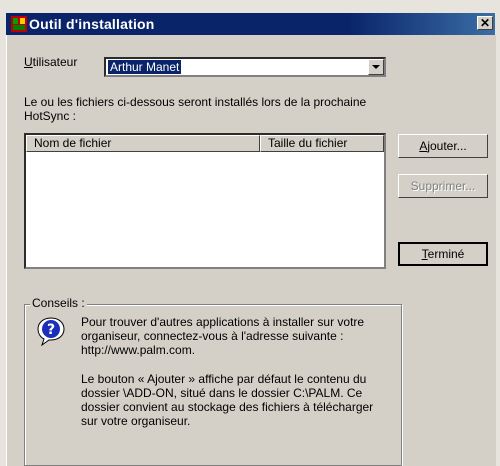 This screenshot has width=500, height=466. I want to click on tips-legend: Conseils :, so click(58, 303).